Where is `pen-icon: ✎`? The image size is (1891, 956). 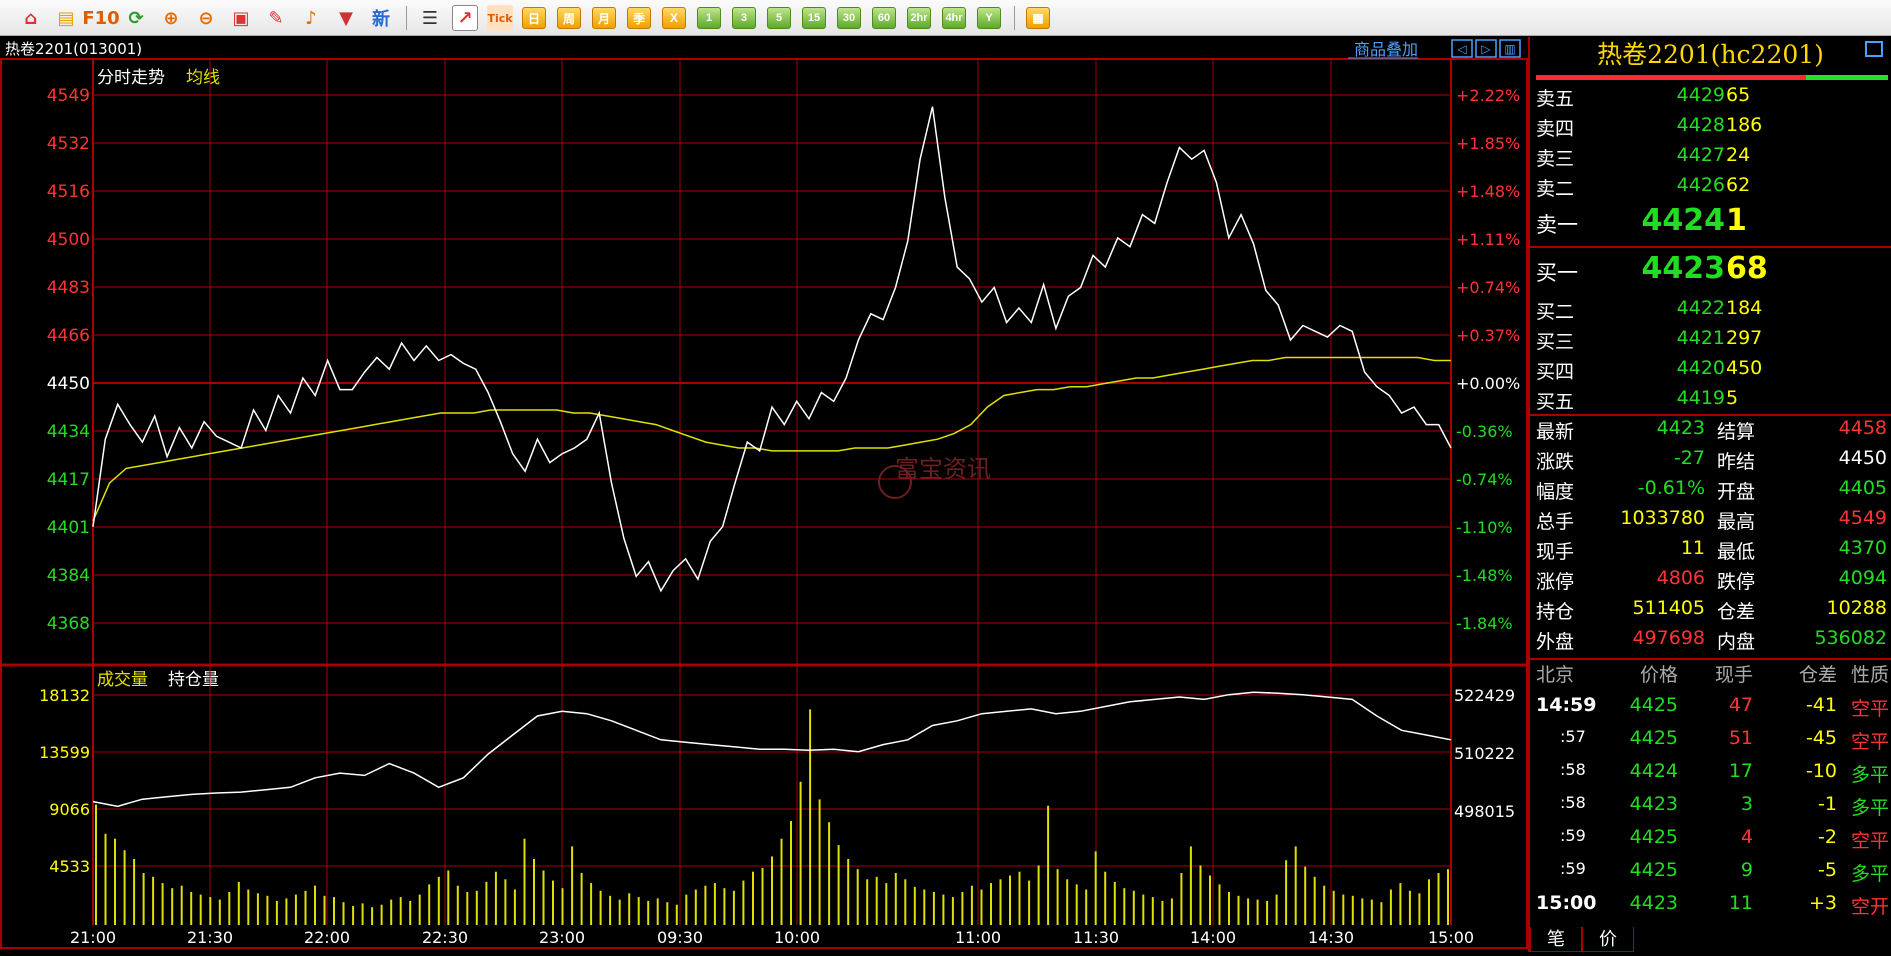 pen-icon: ✎ is located at coordinates (276, 18).